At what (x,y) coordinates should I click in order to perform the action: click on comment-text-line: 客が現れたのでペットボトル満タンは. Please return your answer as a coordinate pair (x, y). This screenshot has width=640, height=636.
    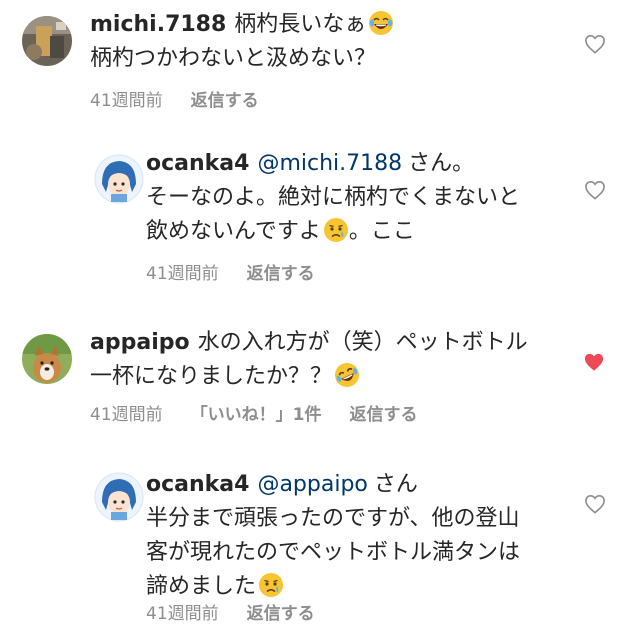
    Looking at the image, I should click on (333, 552).